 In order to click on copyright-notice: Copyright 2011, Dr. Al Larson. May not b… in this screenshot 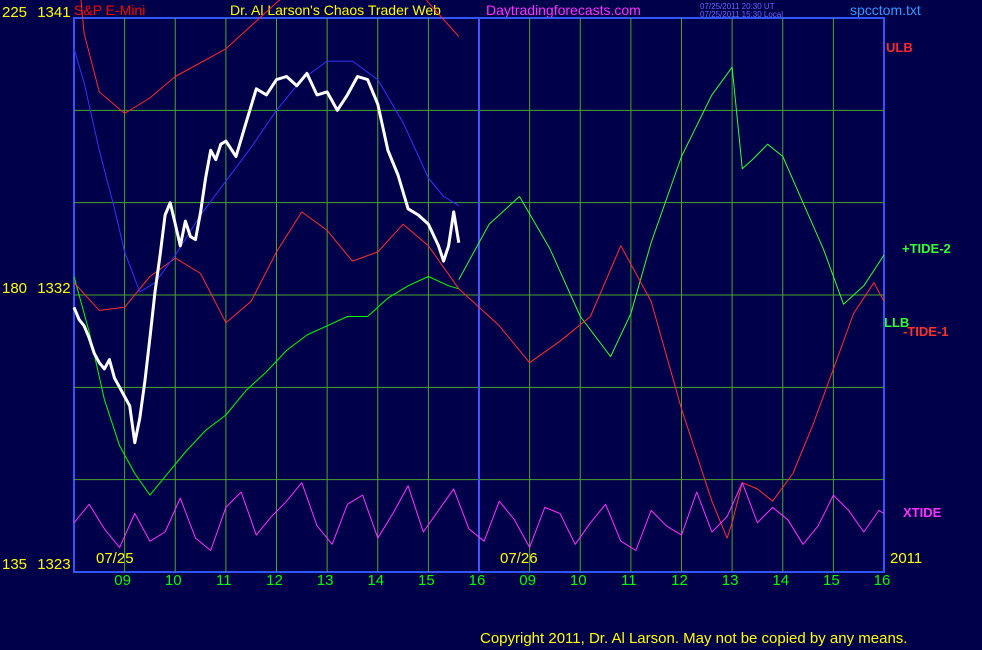, I will do `click(694, 638)`.